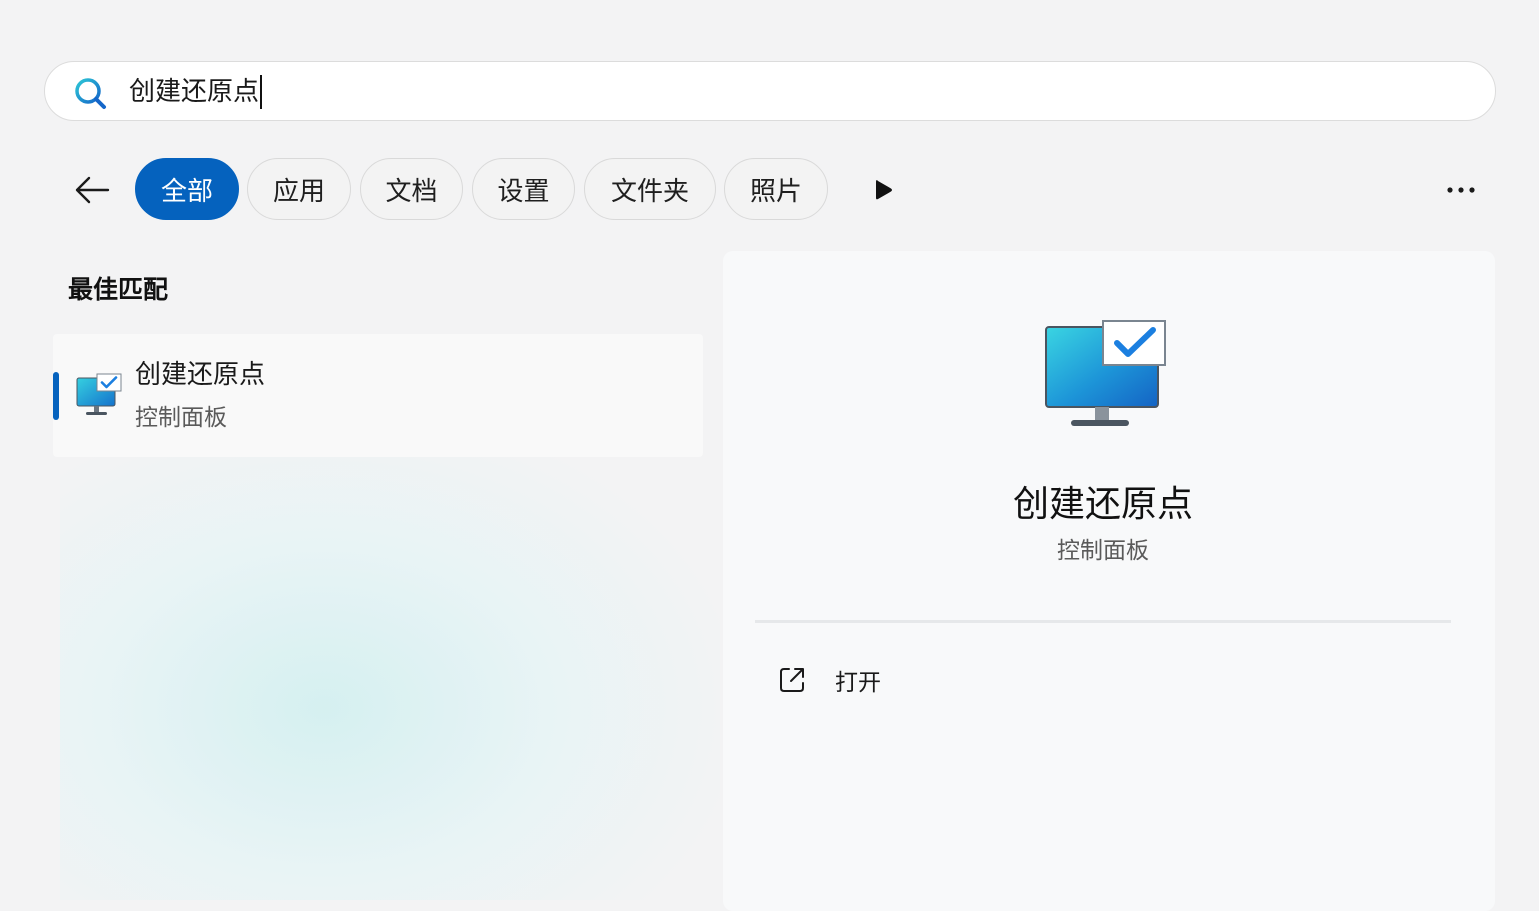 The height and width of the screenshot is (911, 1539). What do you see at coordinates (925, 680) in the screenshot?
I see `open-action-button: 打开` at bounding box center [925, 680].